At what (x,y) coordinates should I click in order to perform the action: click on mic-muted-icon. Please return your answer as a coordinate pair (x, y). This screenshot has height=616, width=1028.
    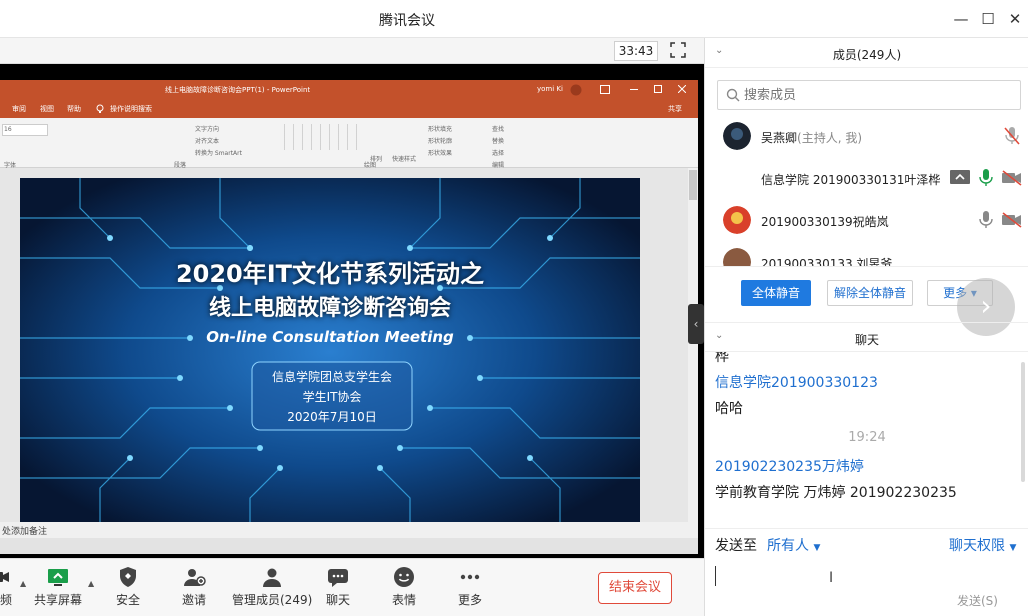
    Looking at the image, I should click on (1012, 136).